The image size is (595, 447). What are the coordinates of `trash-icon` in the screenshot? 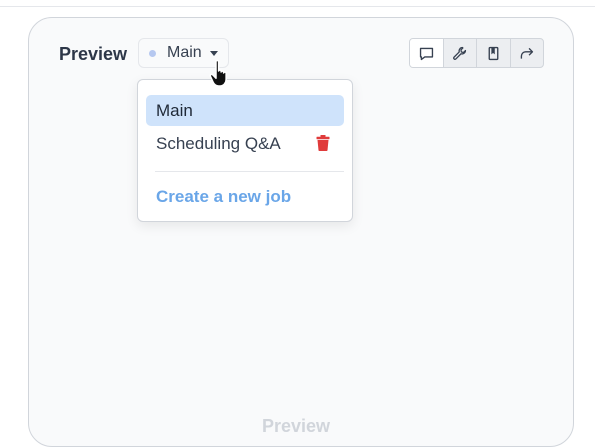 It's located at (323, 143).